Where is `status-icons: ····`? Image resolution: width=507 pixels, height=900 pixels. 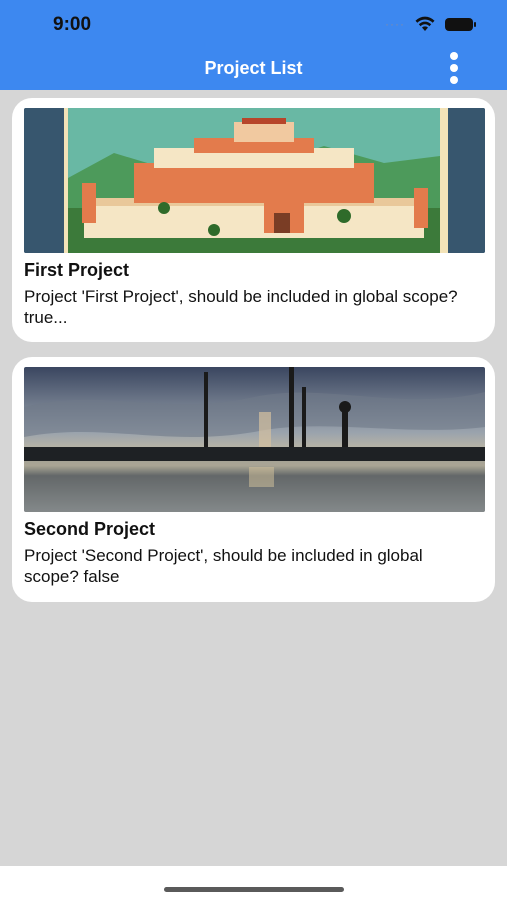 status-icons: ···· is located at coordinates (430, 24).